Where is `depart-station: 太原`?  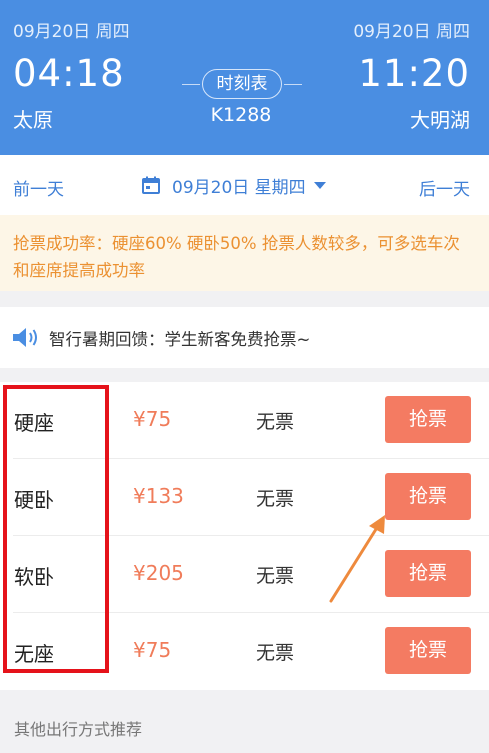 depart-station: 太原 is located at coordinates (33, 120).